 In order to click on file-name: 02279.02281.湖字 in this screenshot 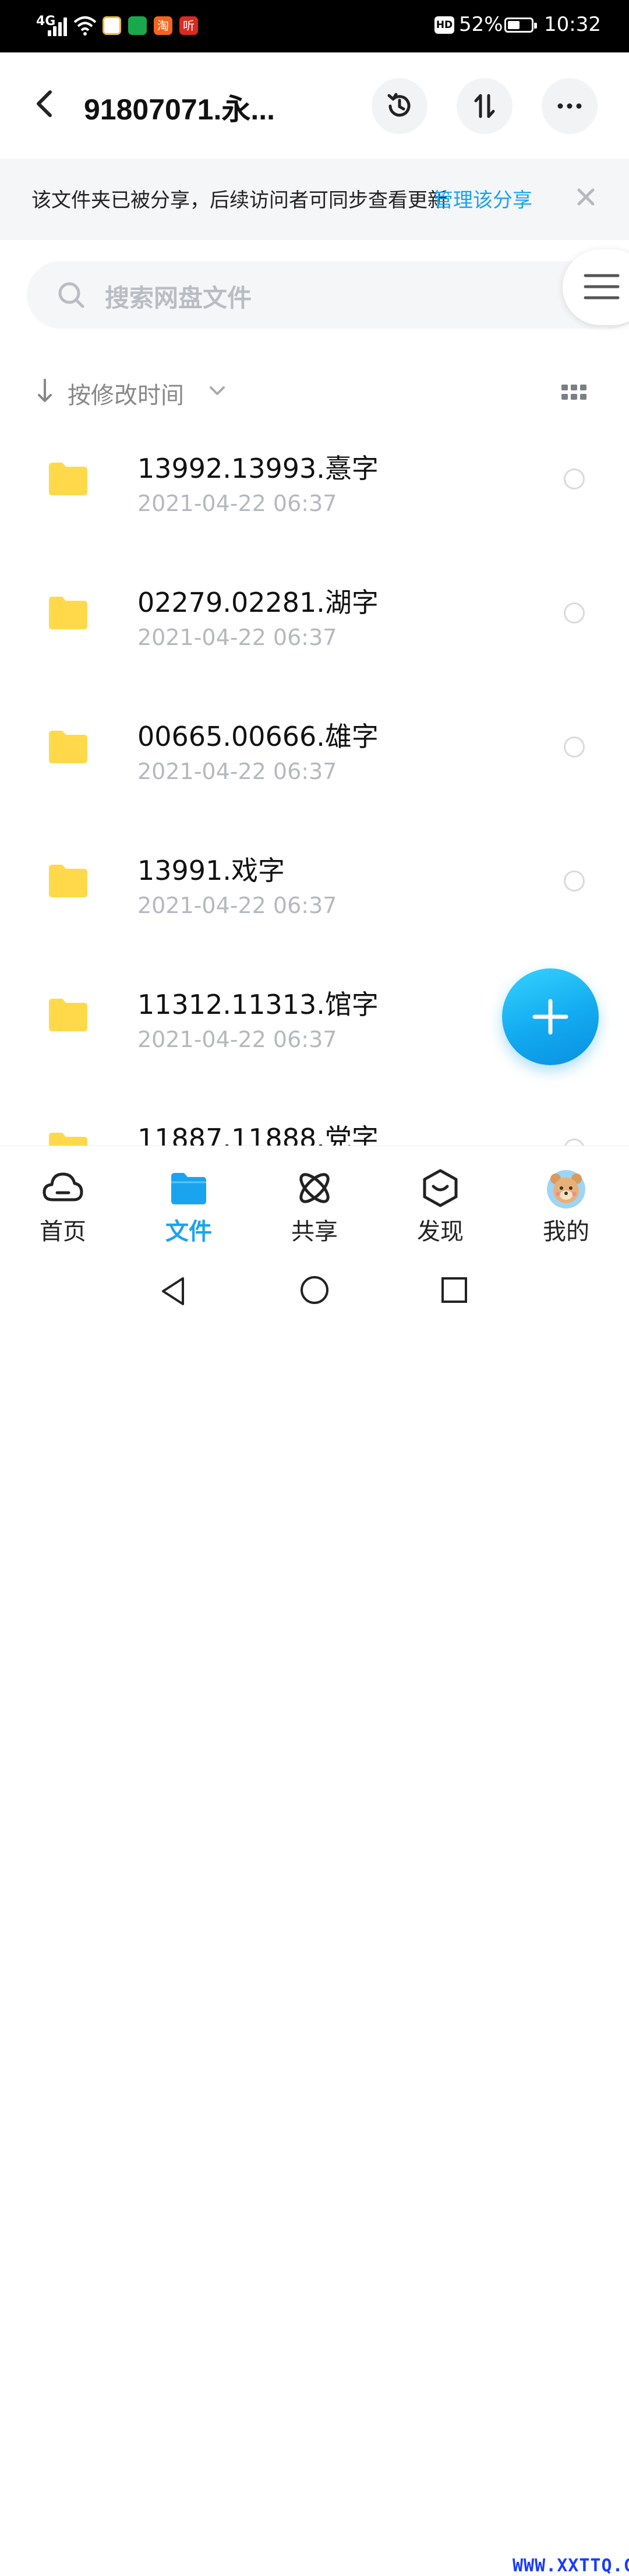, I will do `click(258, 603)`.